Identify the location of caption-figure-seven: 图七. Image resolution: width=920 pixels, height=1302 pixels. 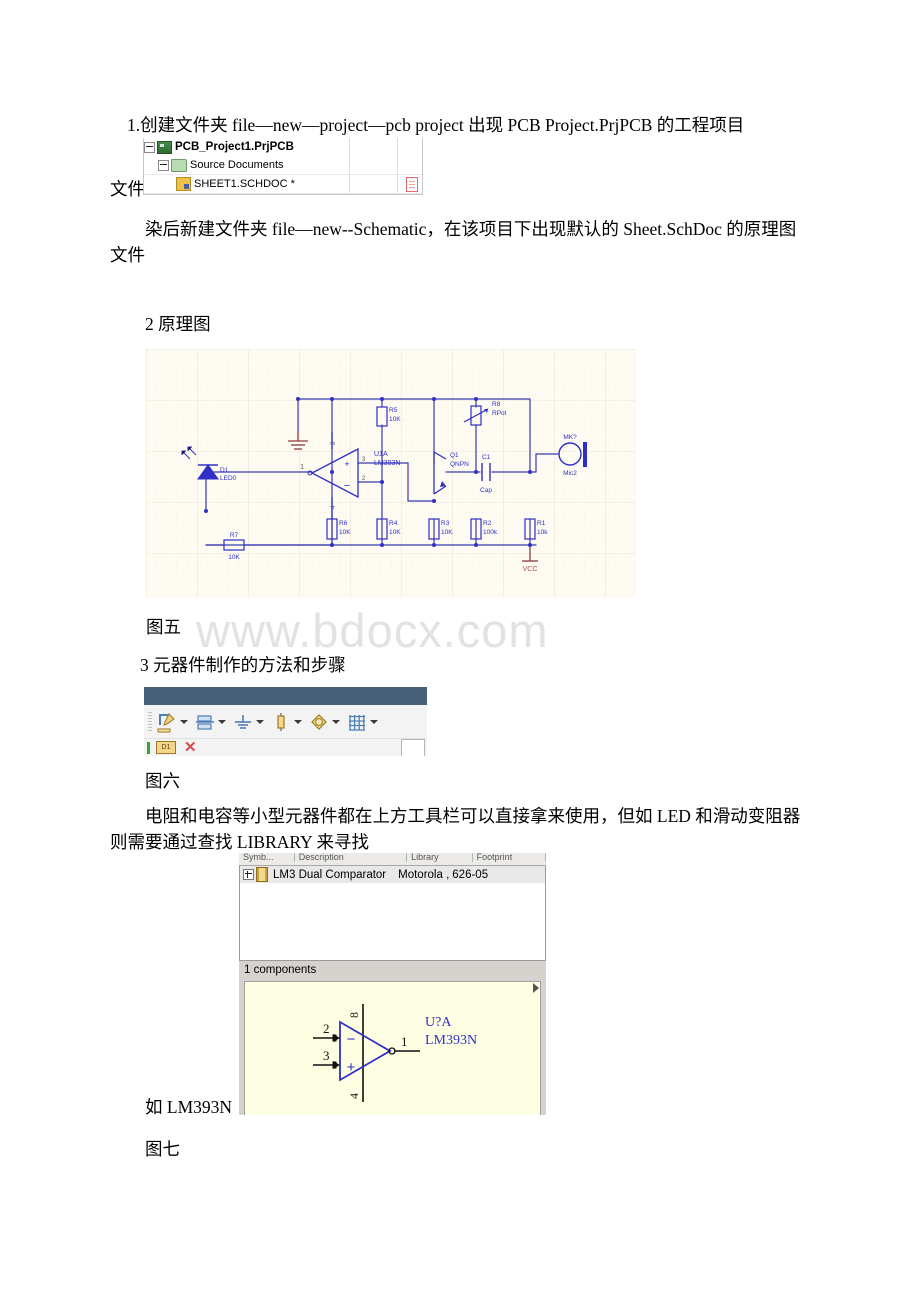
(162, 1149).